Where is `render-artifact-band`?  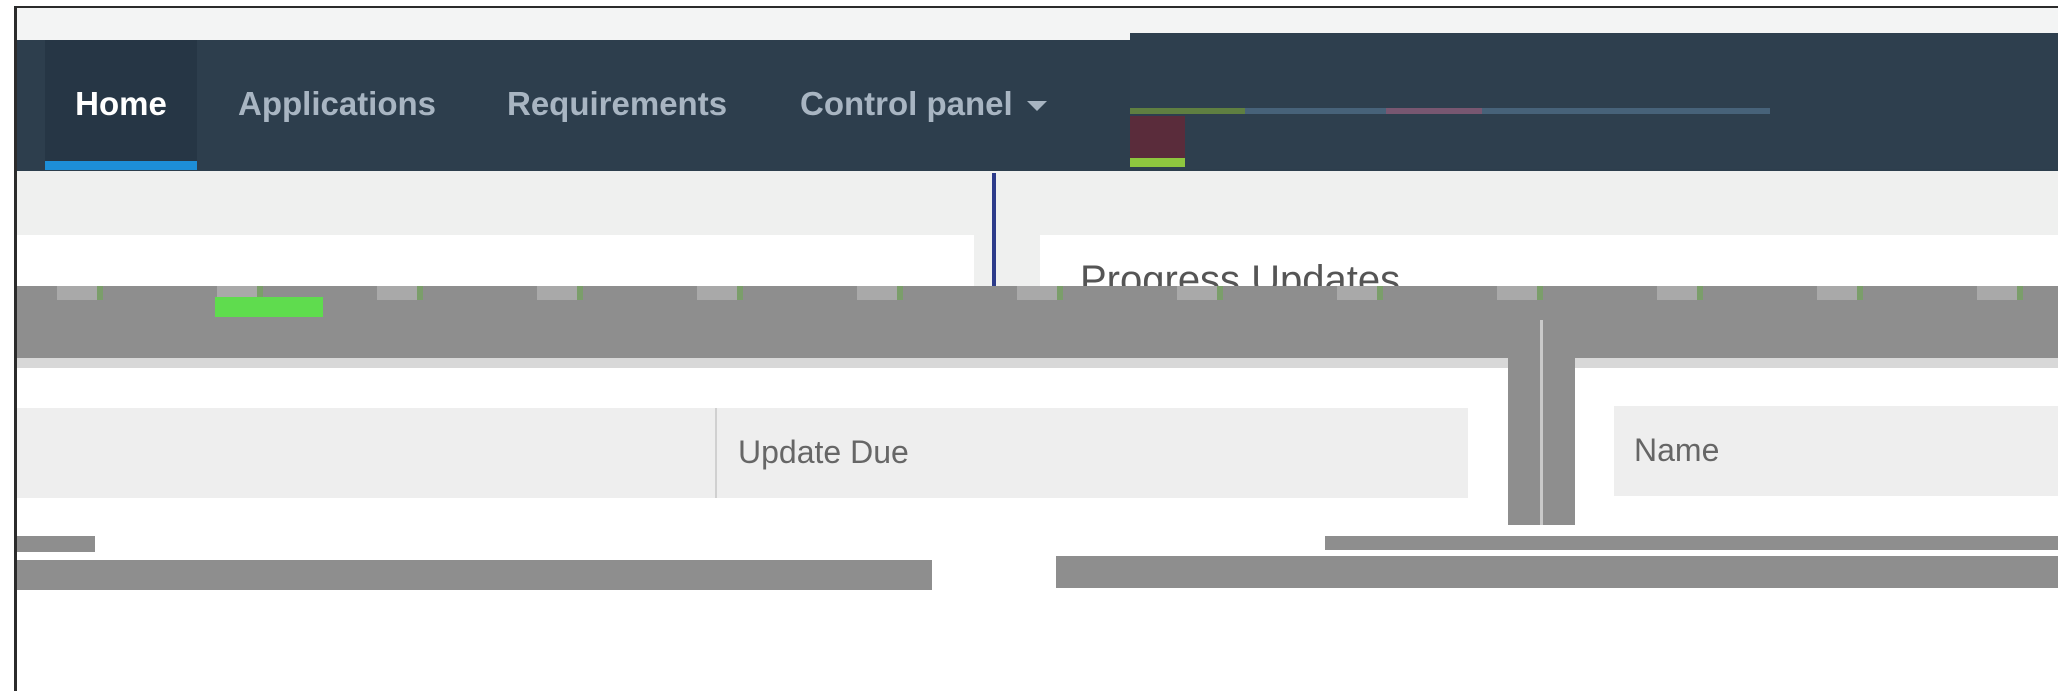
render-artifact-band is located at coordinates (1037, 322).